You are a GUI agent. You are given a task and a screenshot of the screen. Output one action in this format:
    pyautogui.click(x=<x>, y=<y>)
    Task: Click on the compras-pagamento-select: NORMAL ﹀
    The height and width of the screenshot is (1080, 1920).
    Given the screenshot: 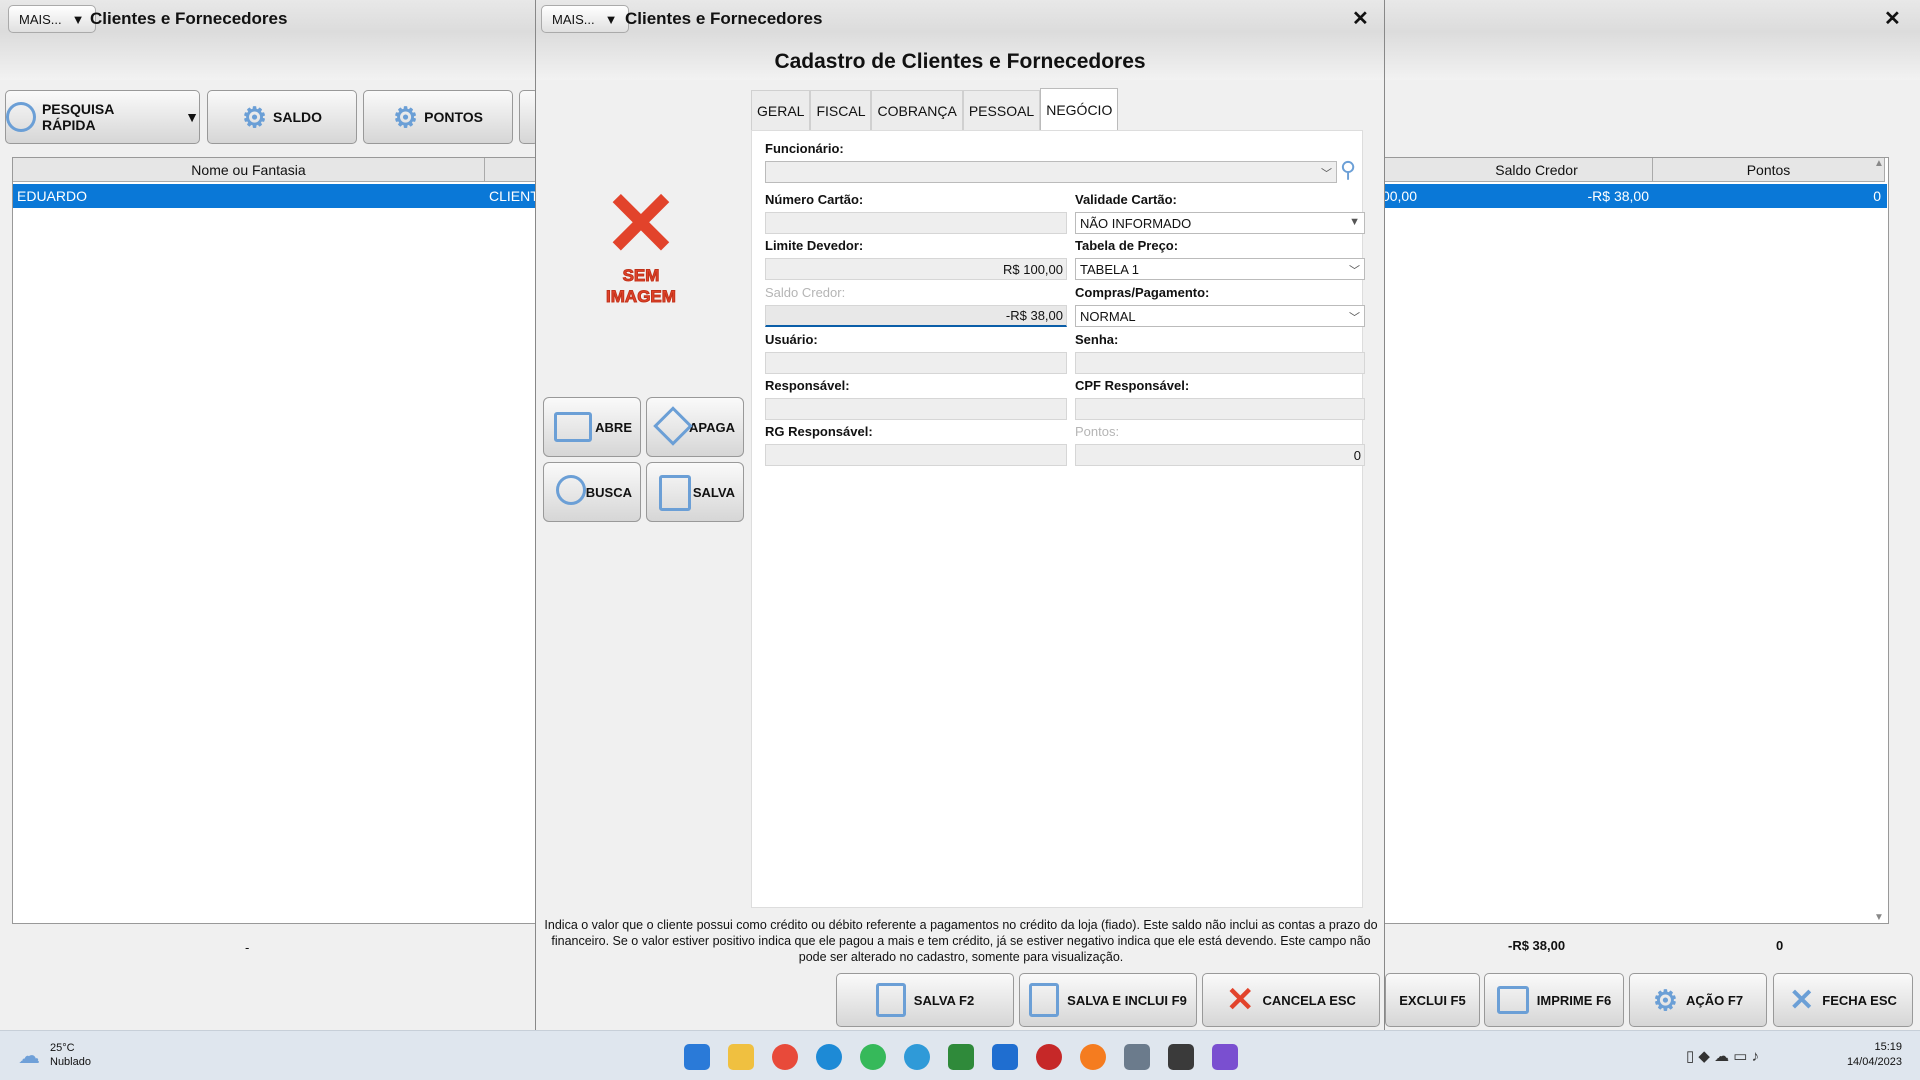 What is the action you would take?
    pyautogui.click(x=1220, y=316)
    